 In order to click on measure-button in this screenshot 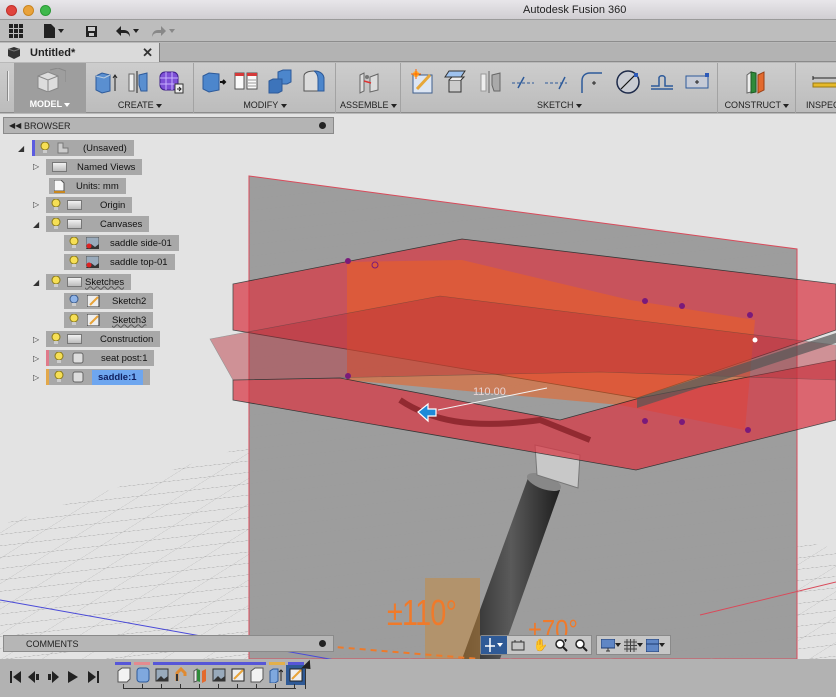, I will do `click(823, 82)`.